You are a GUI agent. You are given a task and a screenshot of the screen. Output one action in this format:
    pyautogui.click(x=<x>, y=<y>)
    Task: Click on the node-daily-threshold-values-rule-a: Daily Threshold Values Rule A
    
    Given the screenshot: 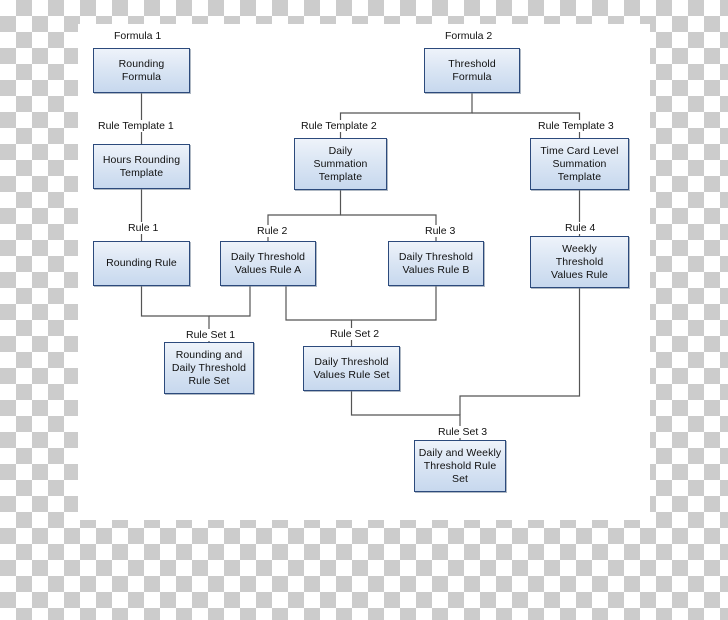 What is the action you would take?
    pyautogui.click(x=268, y=263)
    